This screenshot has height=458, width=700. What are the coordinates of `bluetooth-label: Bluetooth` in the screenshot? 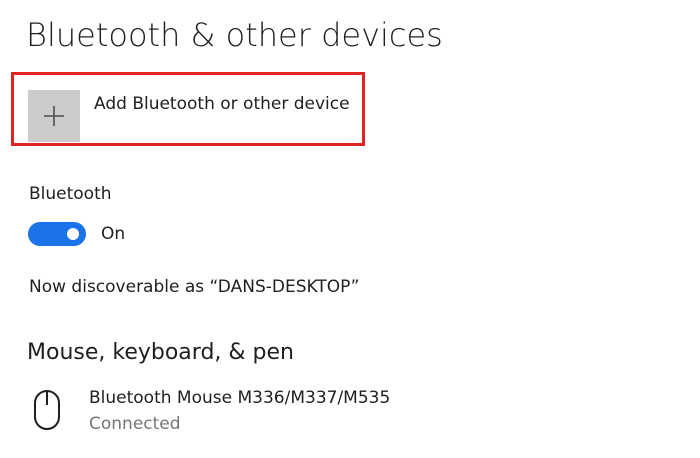 It's located at (70, 194).